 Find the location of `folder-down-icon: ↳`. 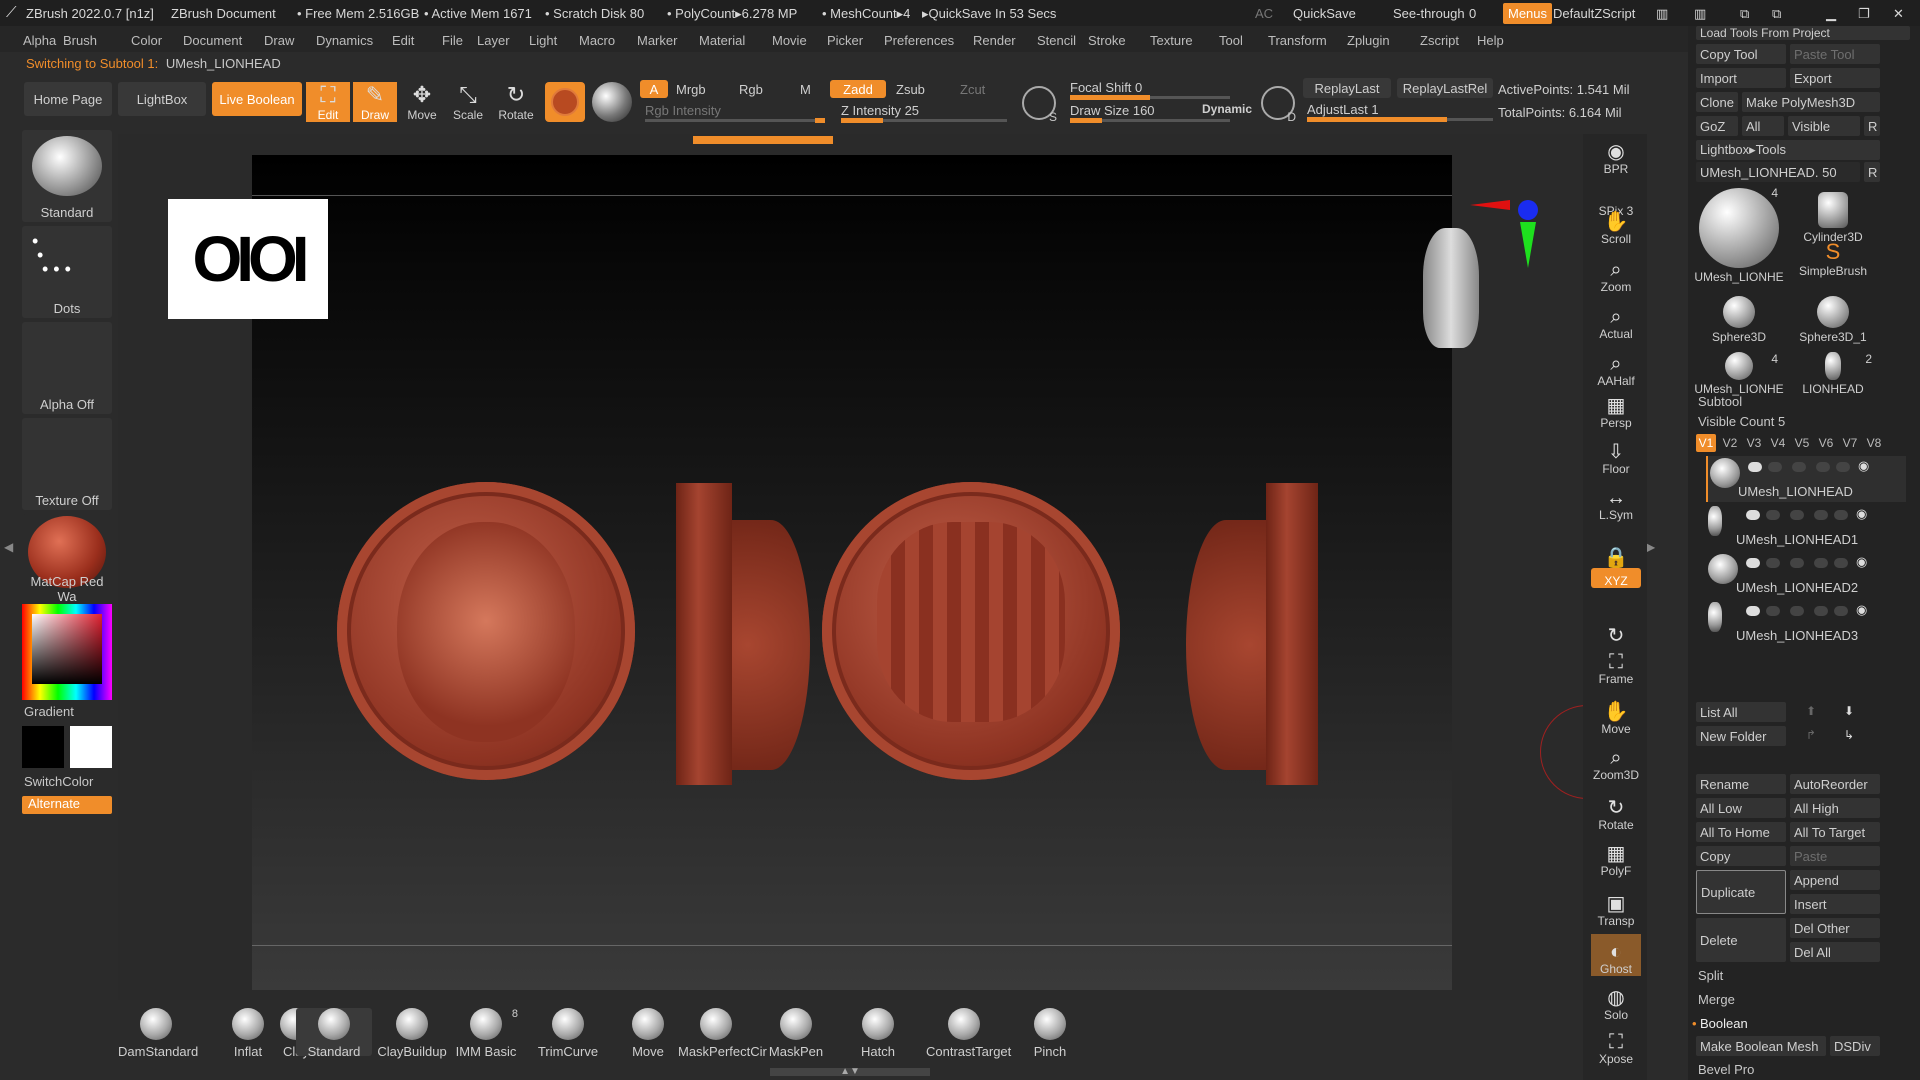

folder-down-icon: ↳ is located at coordinates (1849, 735).